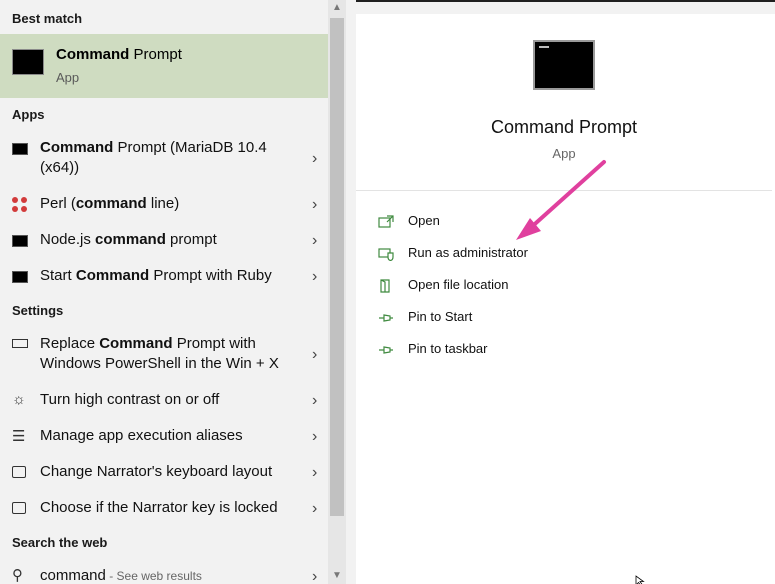  I want to click on panel-divider, so click(351, 292).